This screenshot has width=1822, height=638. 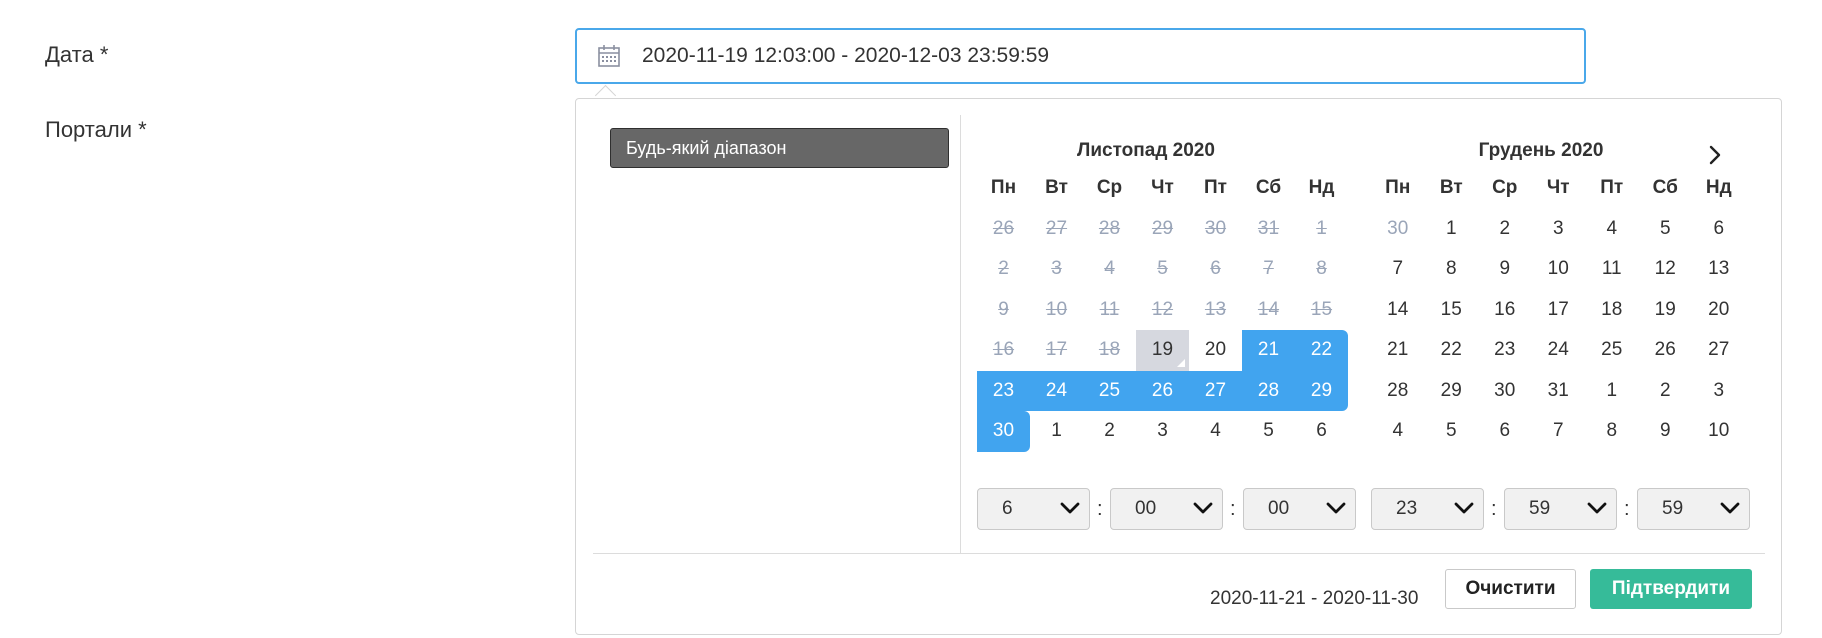 What do you see at coordinates (1510, 589) in the screenshot?
I see `clear-button: Очистити` at bounding box center [1510, 589].